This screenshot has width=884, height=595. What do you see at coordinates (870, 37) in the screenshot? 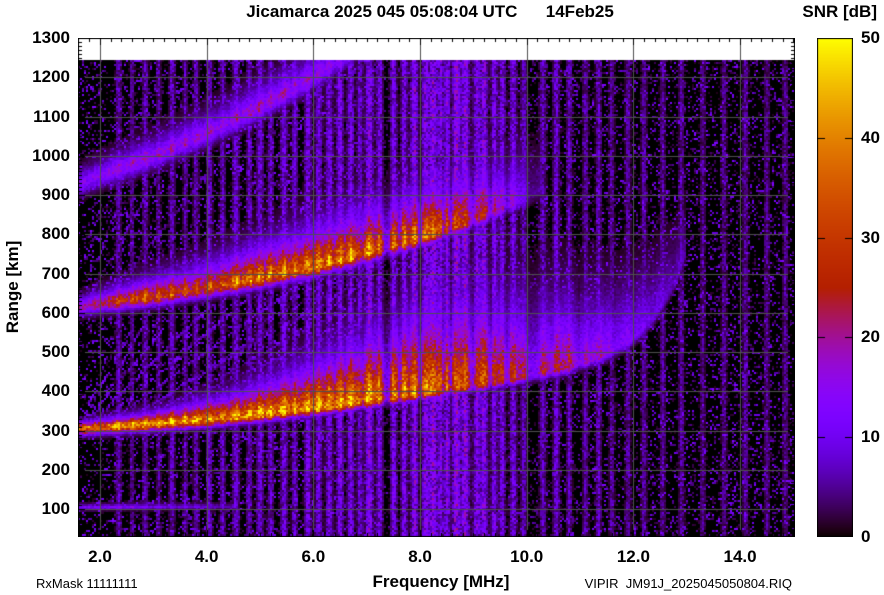
I see `colorbar-tick-label: 50` at bounding box center [870, 37].